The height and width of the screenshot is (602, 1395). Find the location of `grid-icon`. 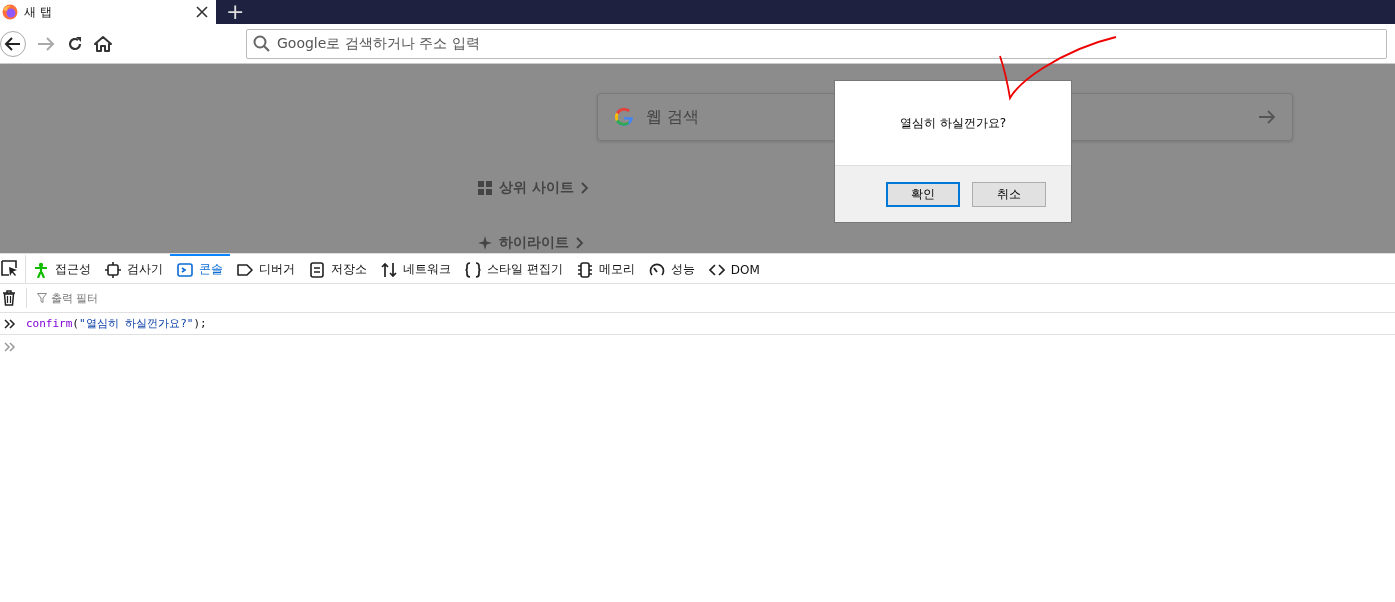

grid-icon is located at coordinates (485, 188).